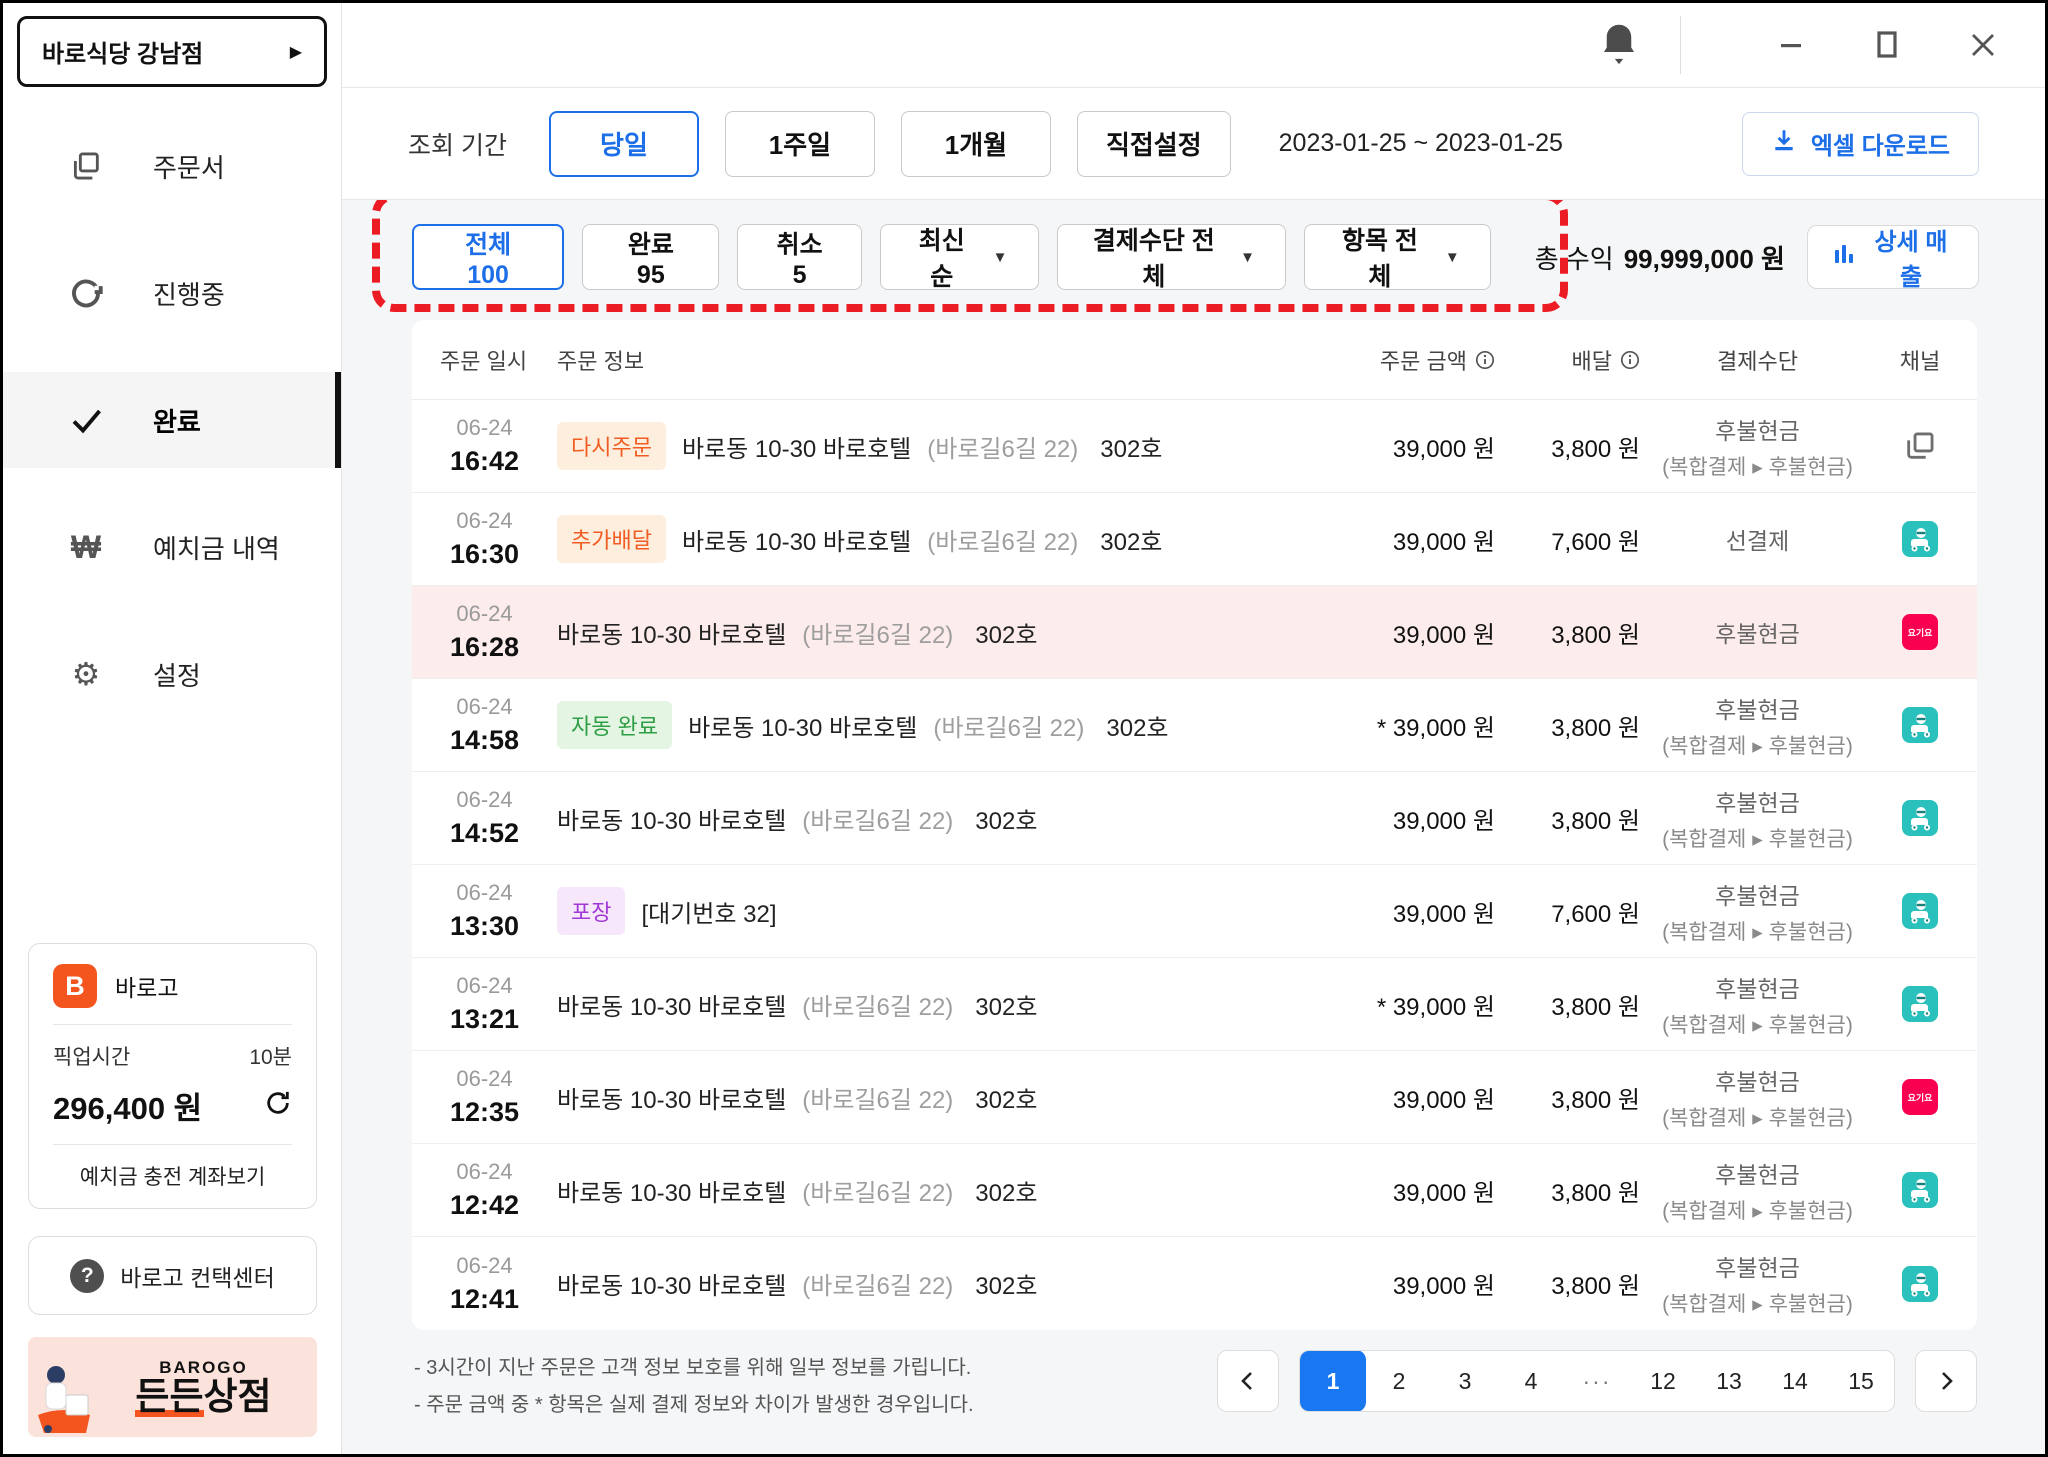 The image size is (2048, 1457). I want to click on page-number: 14, so click(1795, 1381).